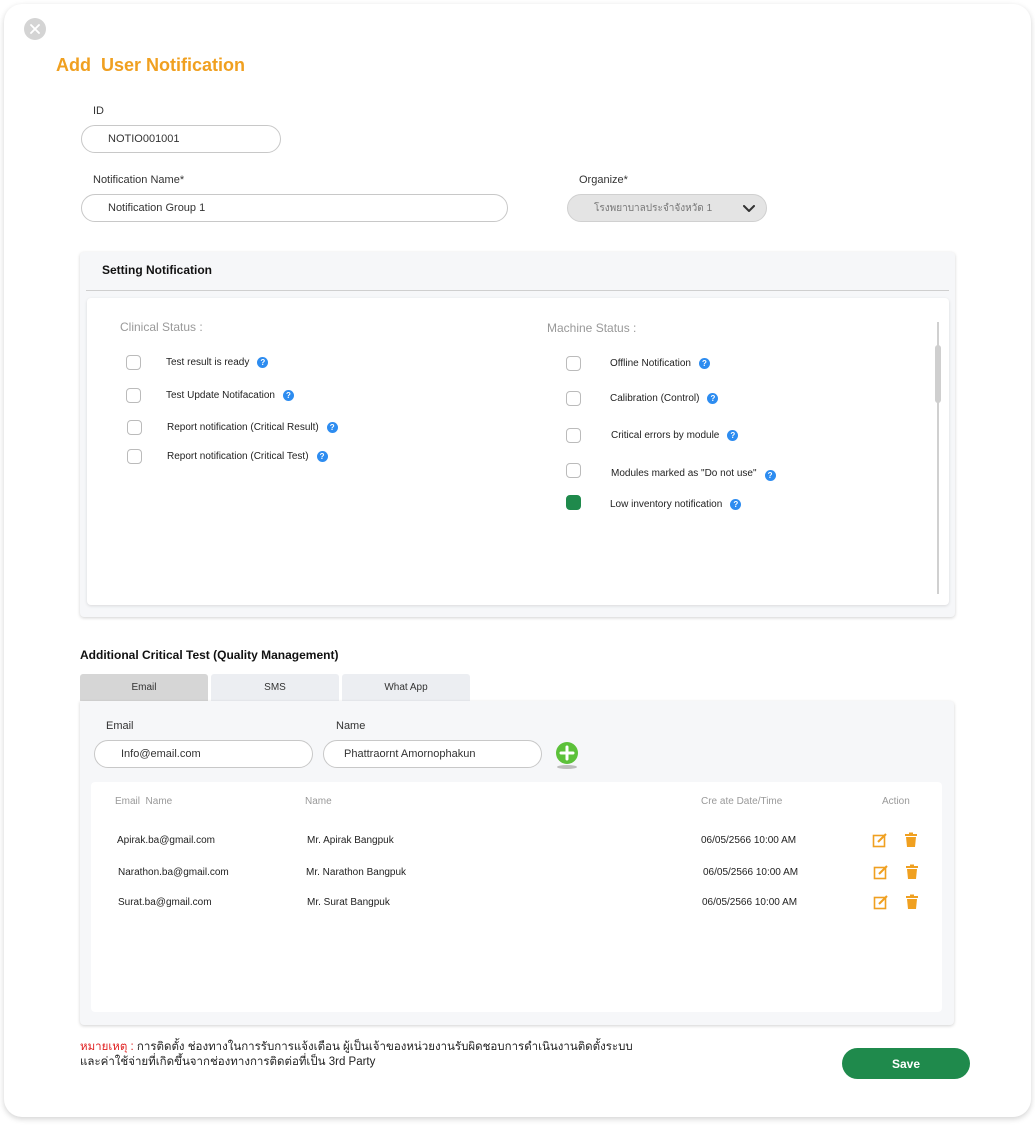 The width and height of the screenshot is (1035, 1125). Describe the element at coordinates (684, 474) in the screenshot. I see `option-label: Modules marked as "Do not use"` at that location.